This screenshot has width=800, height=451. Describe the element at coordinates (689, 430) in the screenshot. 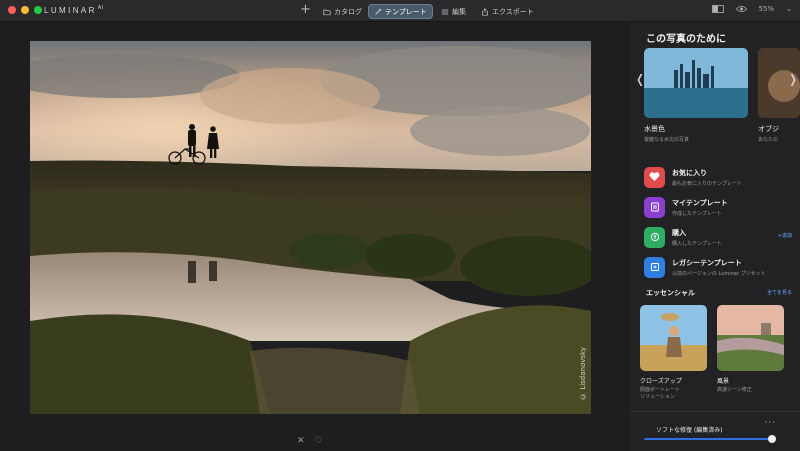

I see `applied-template-label: ソフトな修復 (編集済み)` at that location.